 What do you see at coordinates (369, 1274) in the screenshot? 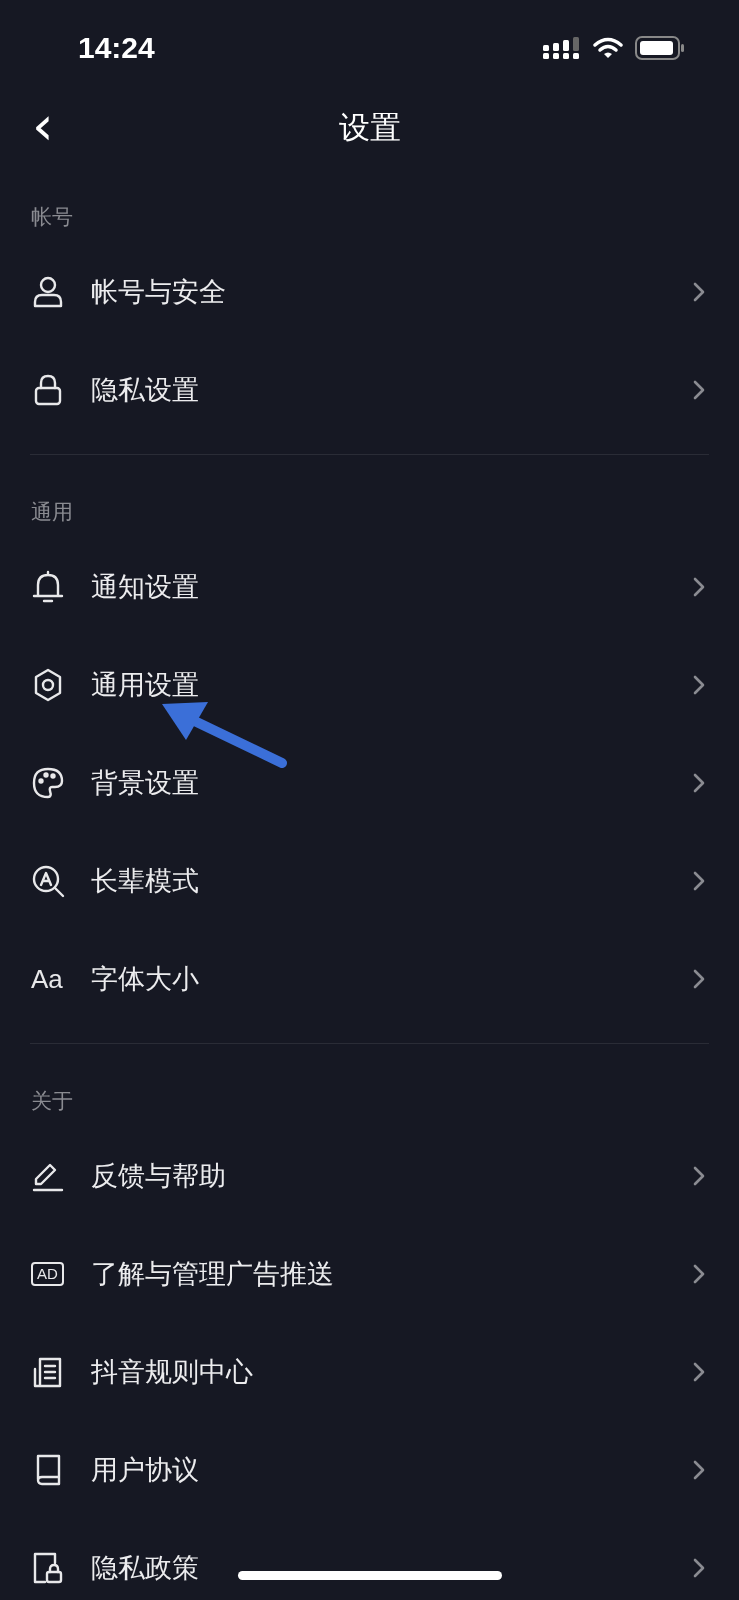
I see `settings-row: AD 了解与管理广告推送` at bounding box center [369, 1274].